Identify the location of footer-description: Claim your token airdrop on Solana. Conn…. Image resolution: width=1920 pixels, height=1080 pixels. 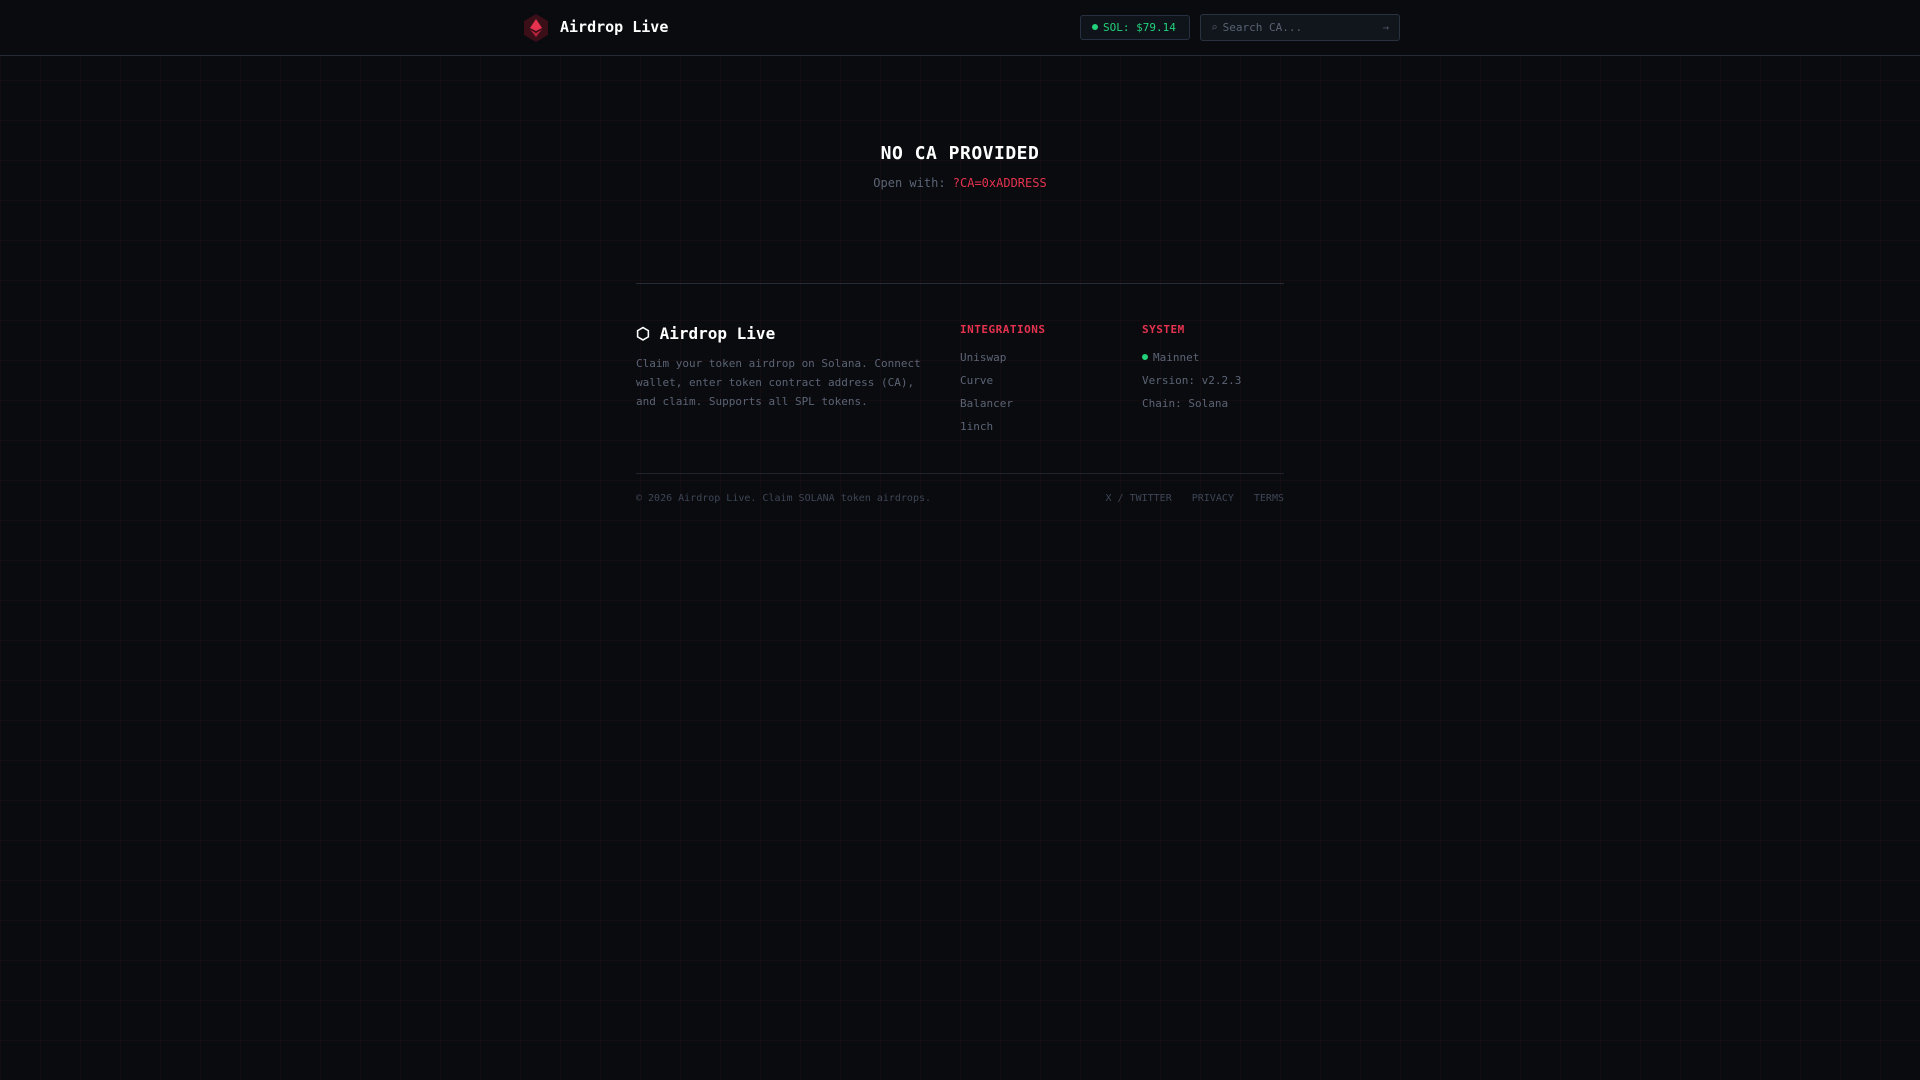
(778, 382).